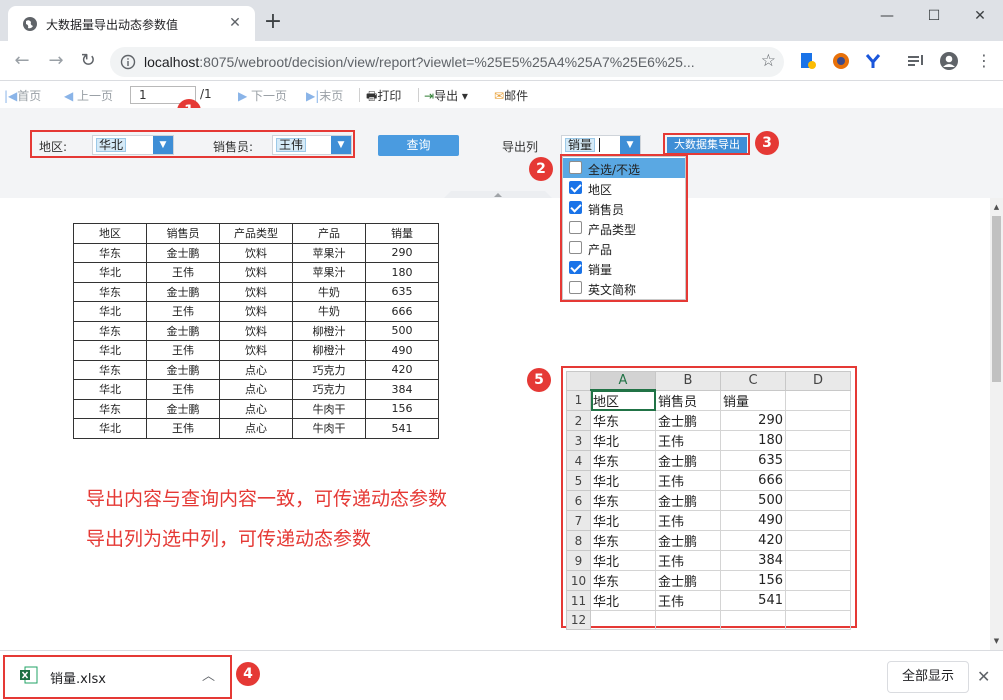 The image size is (1003, 700). I want to click on export-menu-button: ⇥导出 ▾, so click(446, 95).